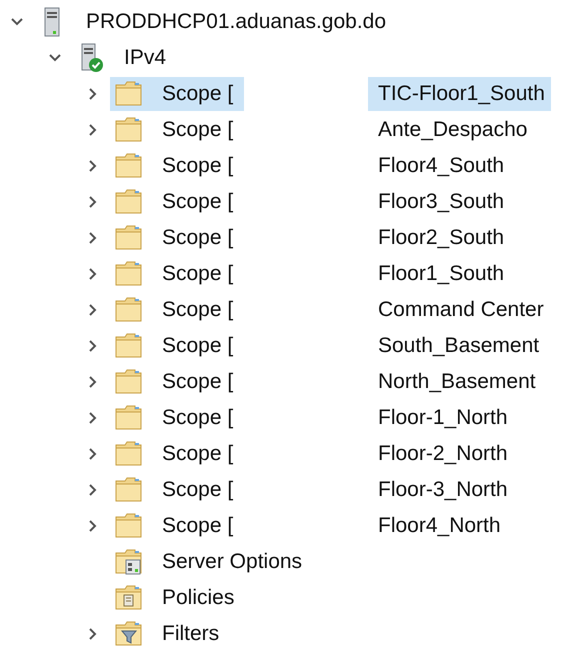 This screenshot has height=649, width=569. Describe the element at coordinates (441, 166) in the screenshot. I see `scope-name: Floor4_South` at that location.